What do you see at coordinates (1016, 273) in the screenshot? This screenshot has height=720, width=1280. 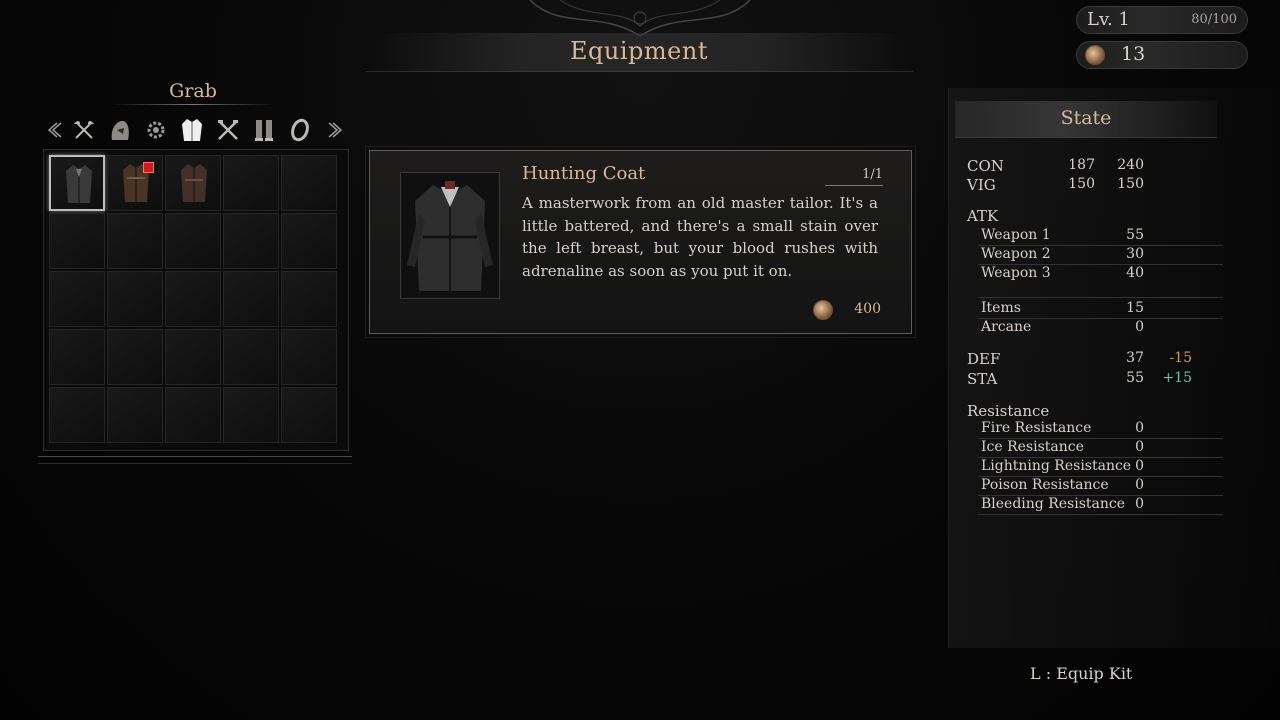 I see `weapon3-label: Weapon 3` at bounding box center [1016, 273].